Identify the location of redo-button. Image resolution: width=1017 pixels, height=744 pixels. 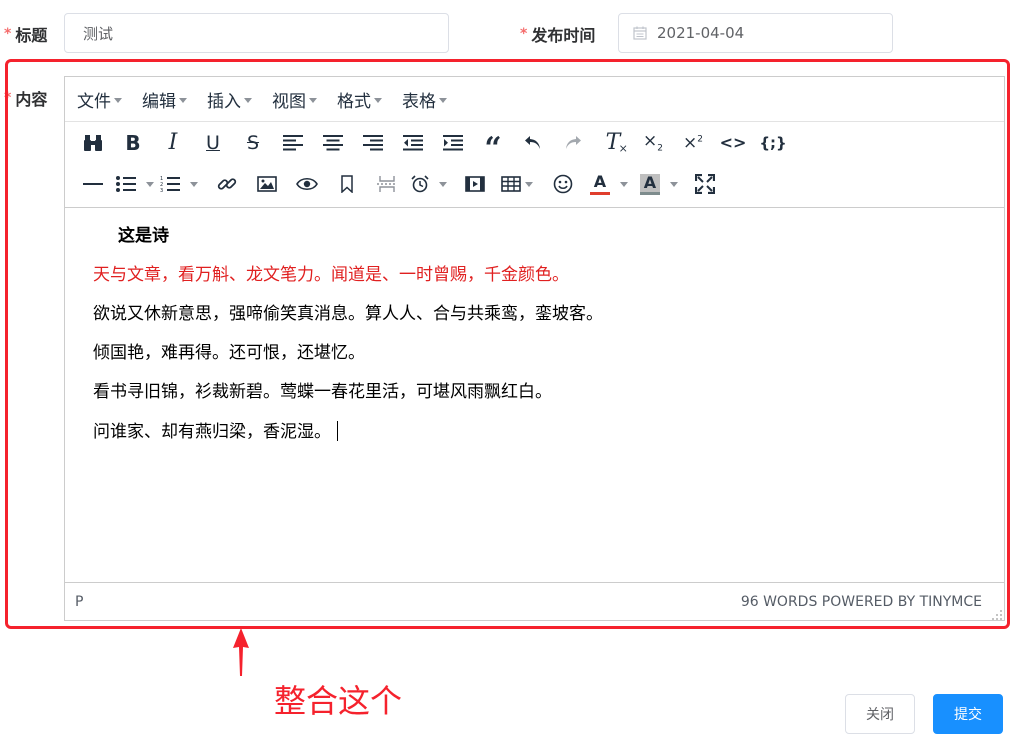
(573, 143).